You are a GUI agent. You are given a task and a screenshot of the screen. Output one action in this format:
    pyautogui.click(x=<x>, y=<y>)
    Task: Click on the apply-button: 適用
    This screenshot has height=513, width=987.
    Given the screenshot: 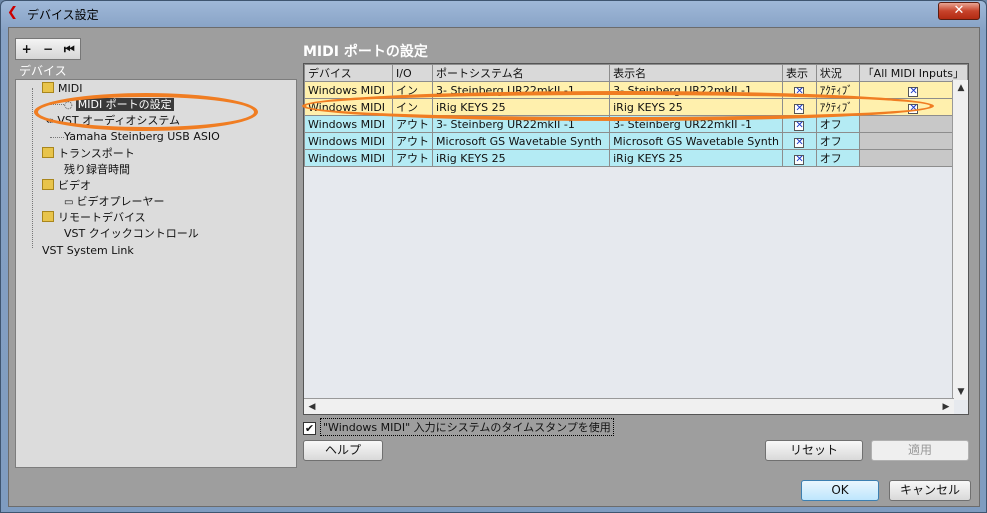 What is the action you would take?
    pyautogui.click(x=920, y=450)
    